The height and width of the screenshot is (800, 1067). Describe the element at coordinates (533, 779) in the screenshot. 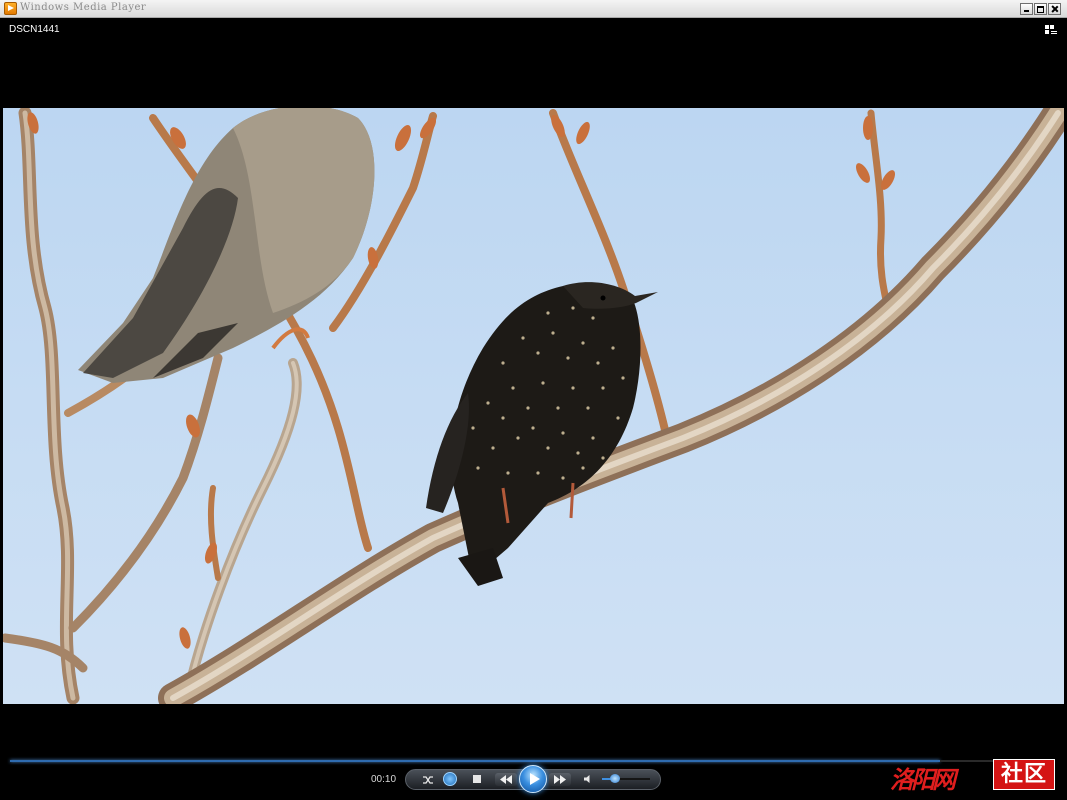

I see `play-icon` at that location.